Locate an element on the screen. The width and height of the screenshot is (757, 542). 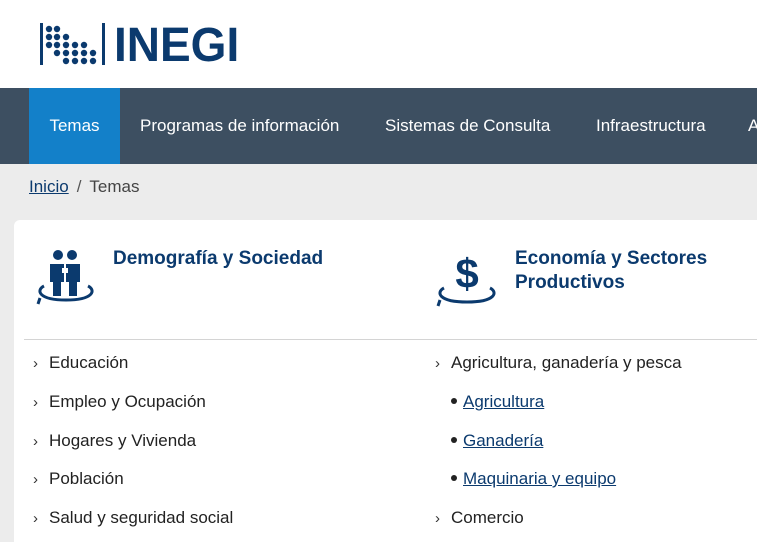
dollar-icon: $ is located at coordinates (466, 278).